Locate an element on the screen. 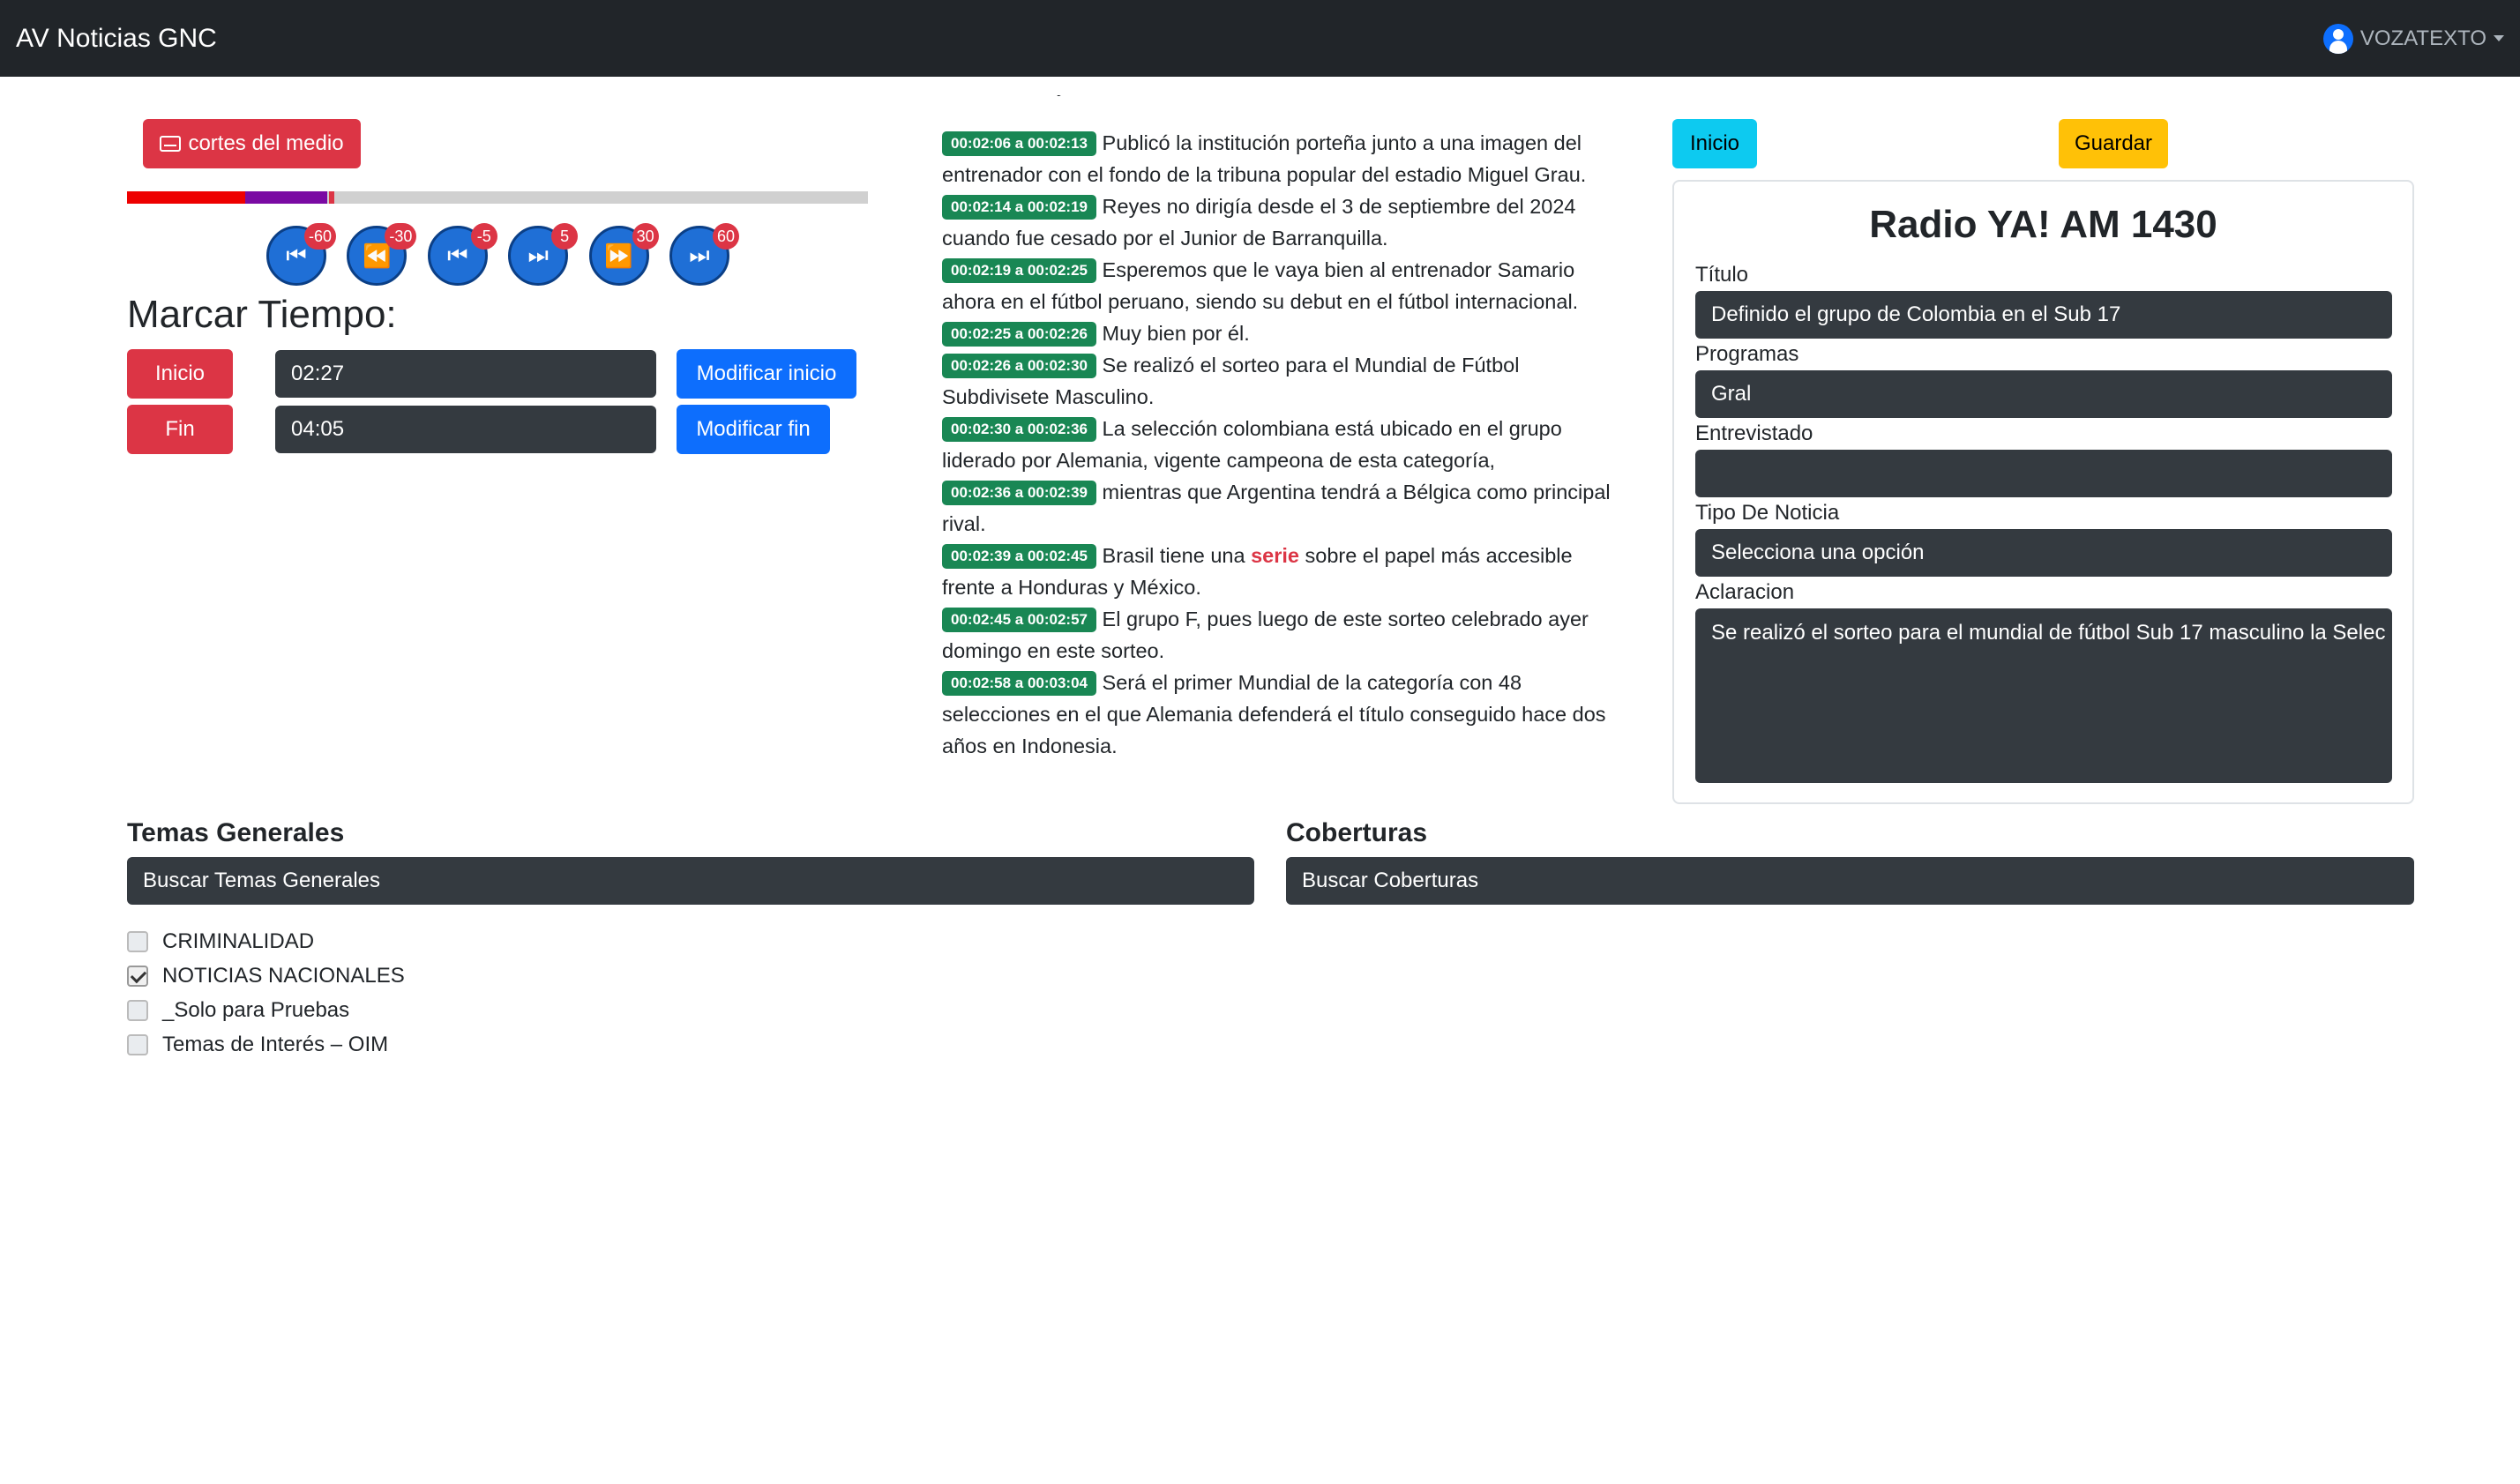  timestamp-badge: 00:02:25 a 00:02:26 is located at coordinates (1019, 334).